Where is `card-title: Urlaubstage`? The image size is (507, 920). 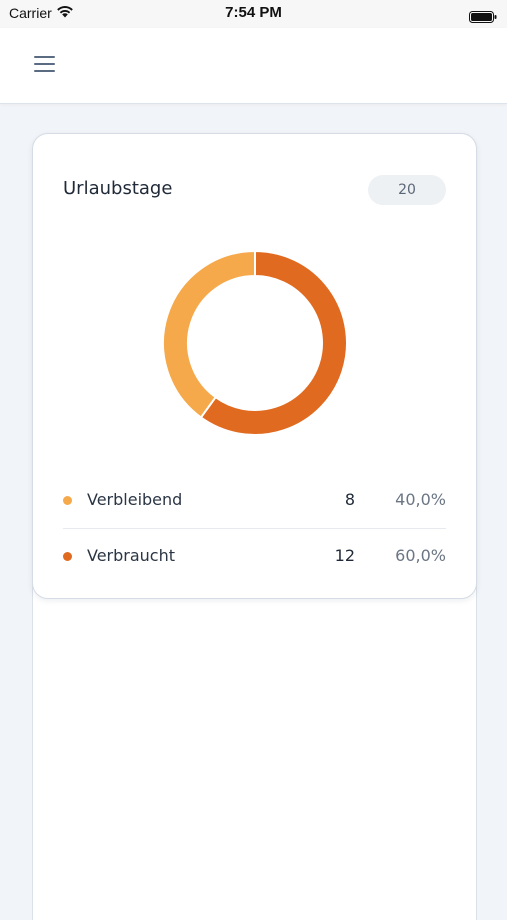
card-title: Urlaubstage is located at coordinates (118, 188).